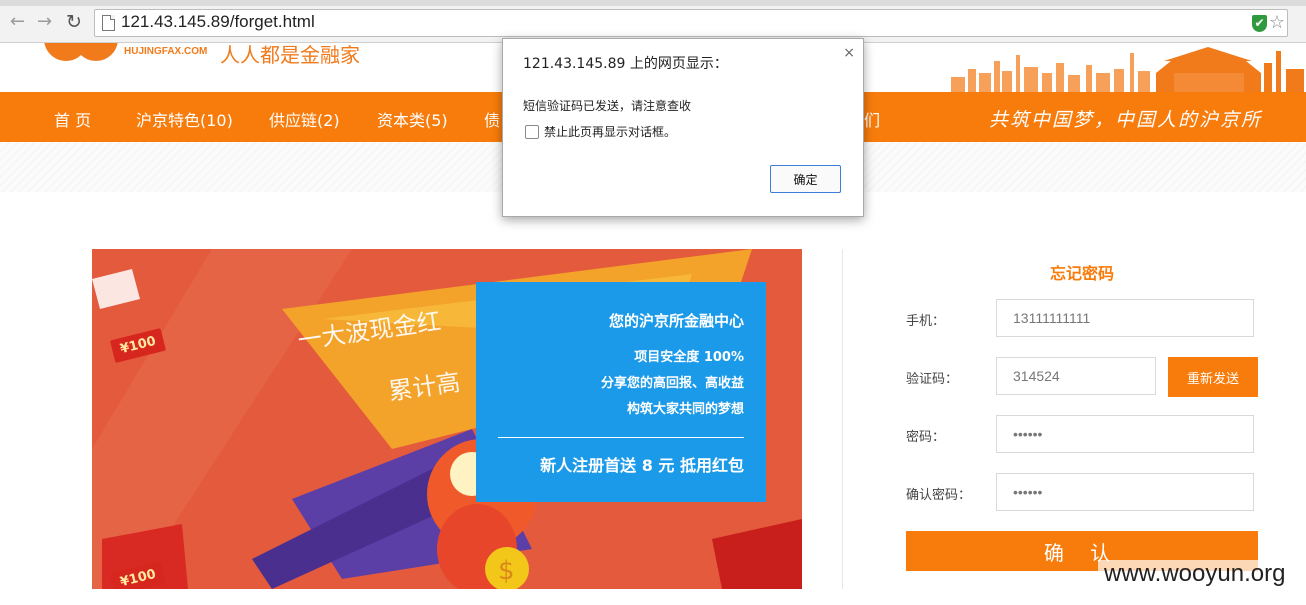 The width and height of the screenshot is (1306, 605). I want to click on dialog-message: 短信验证码已发送，请注意查收, so click(607, 106).